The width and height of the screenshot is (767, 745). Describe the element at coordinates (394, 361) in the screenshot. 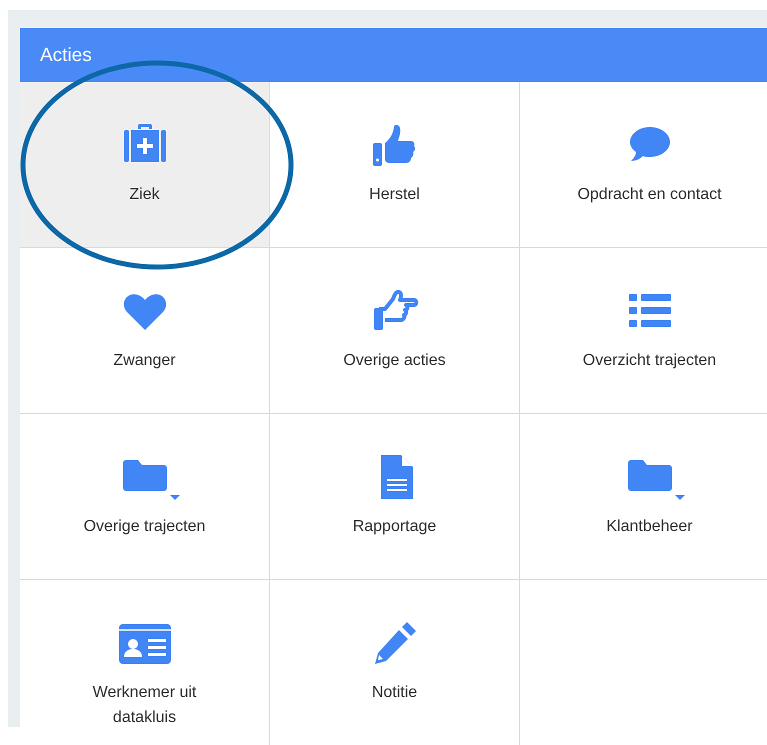

I see `action-label: Overige acties` at that location.